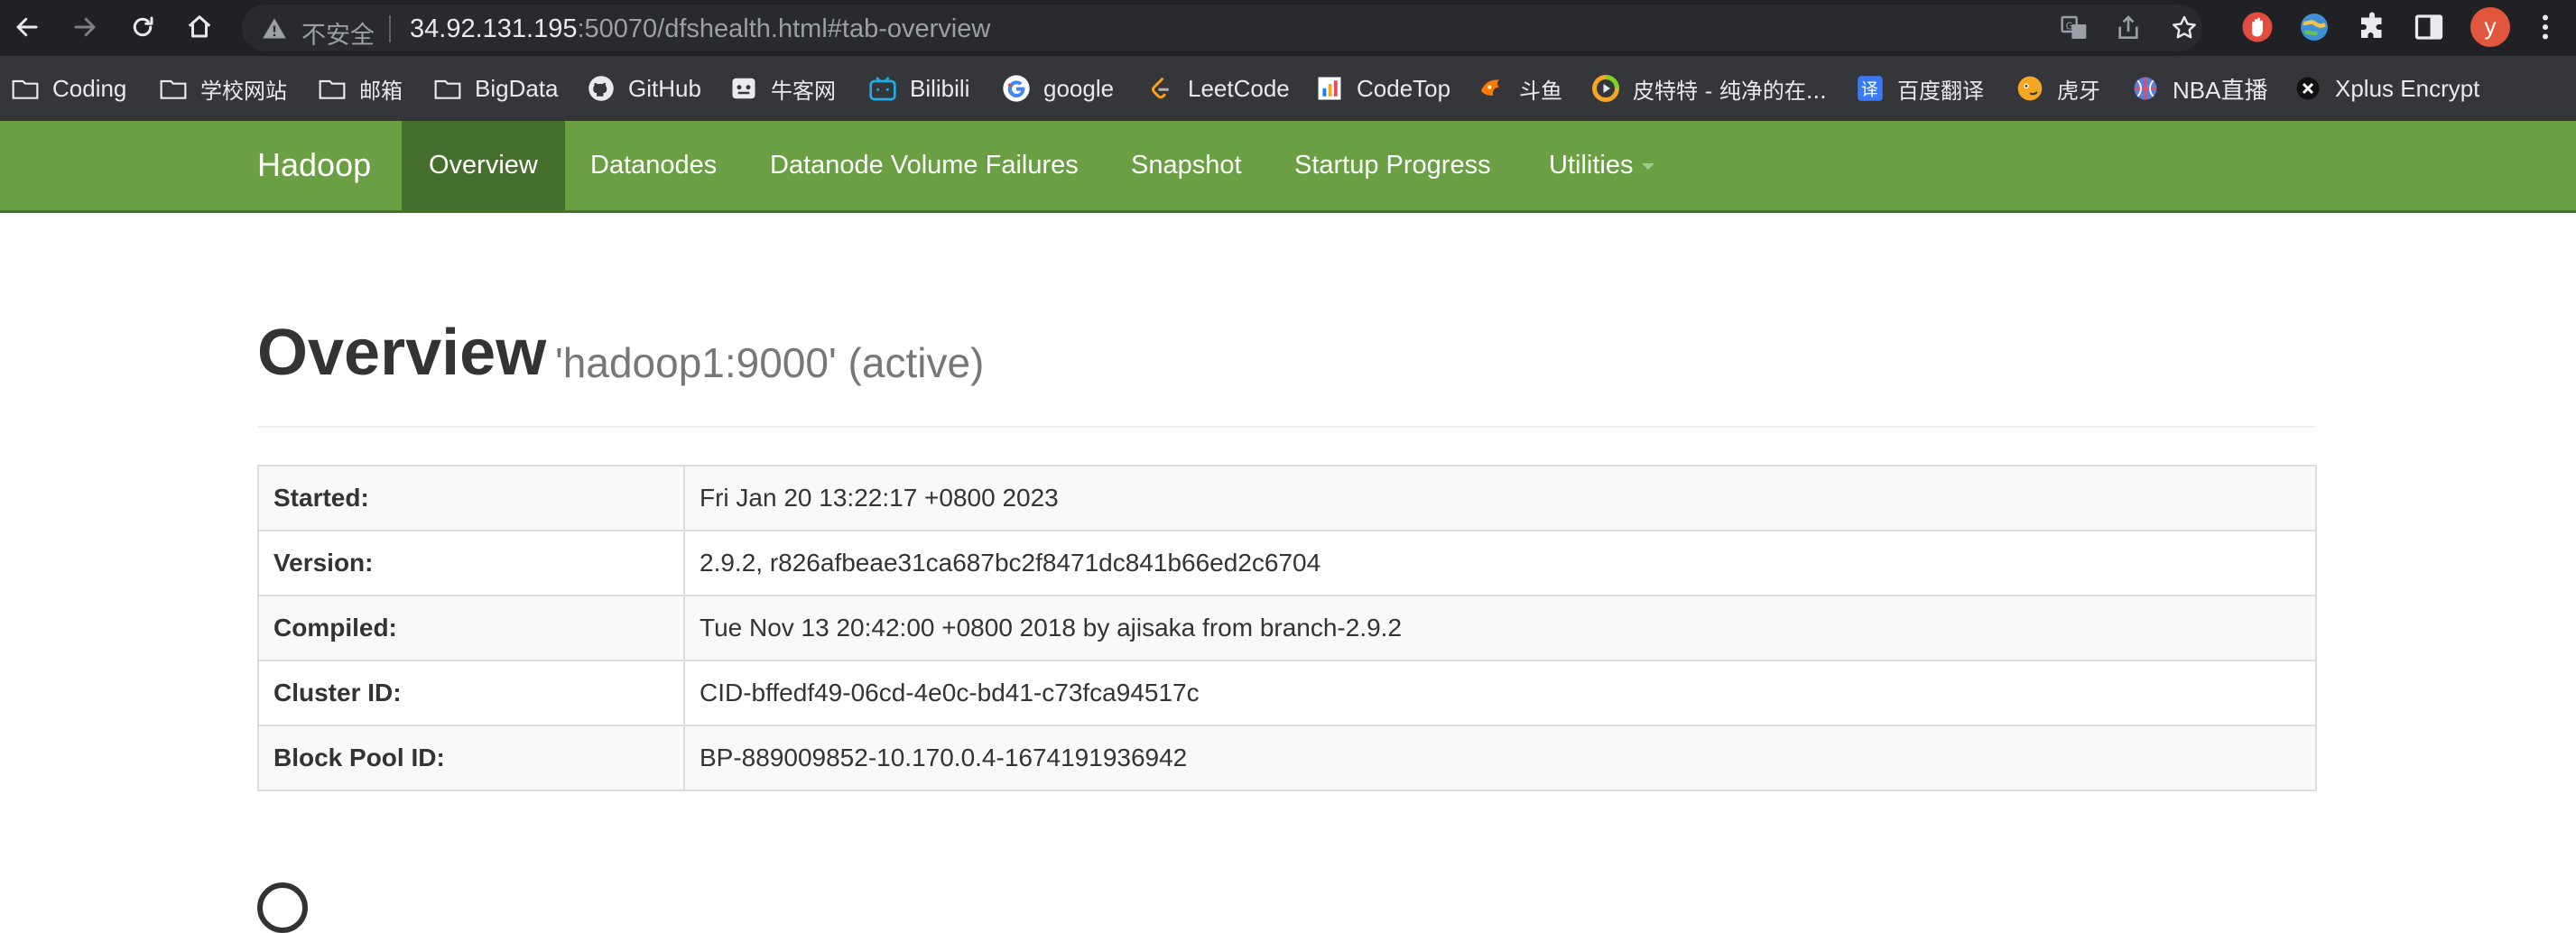 This screenshot has width=2576, height=933. Describe the element at coordinates (390, 28) in the screenshot. I see `omnibox-divider` at that location.